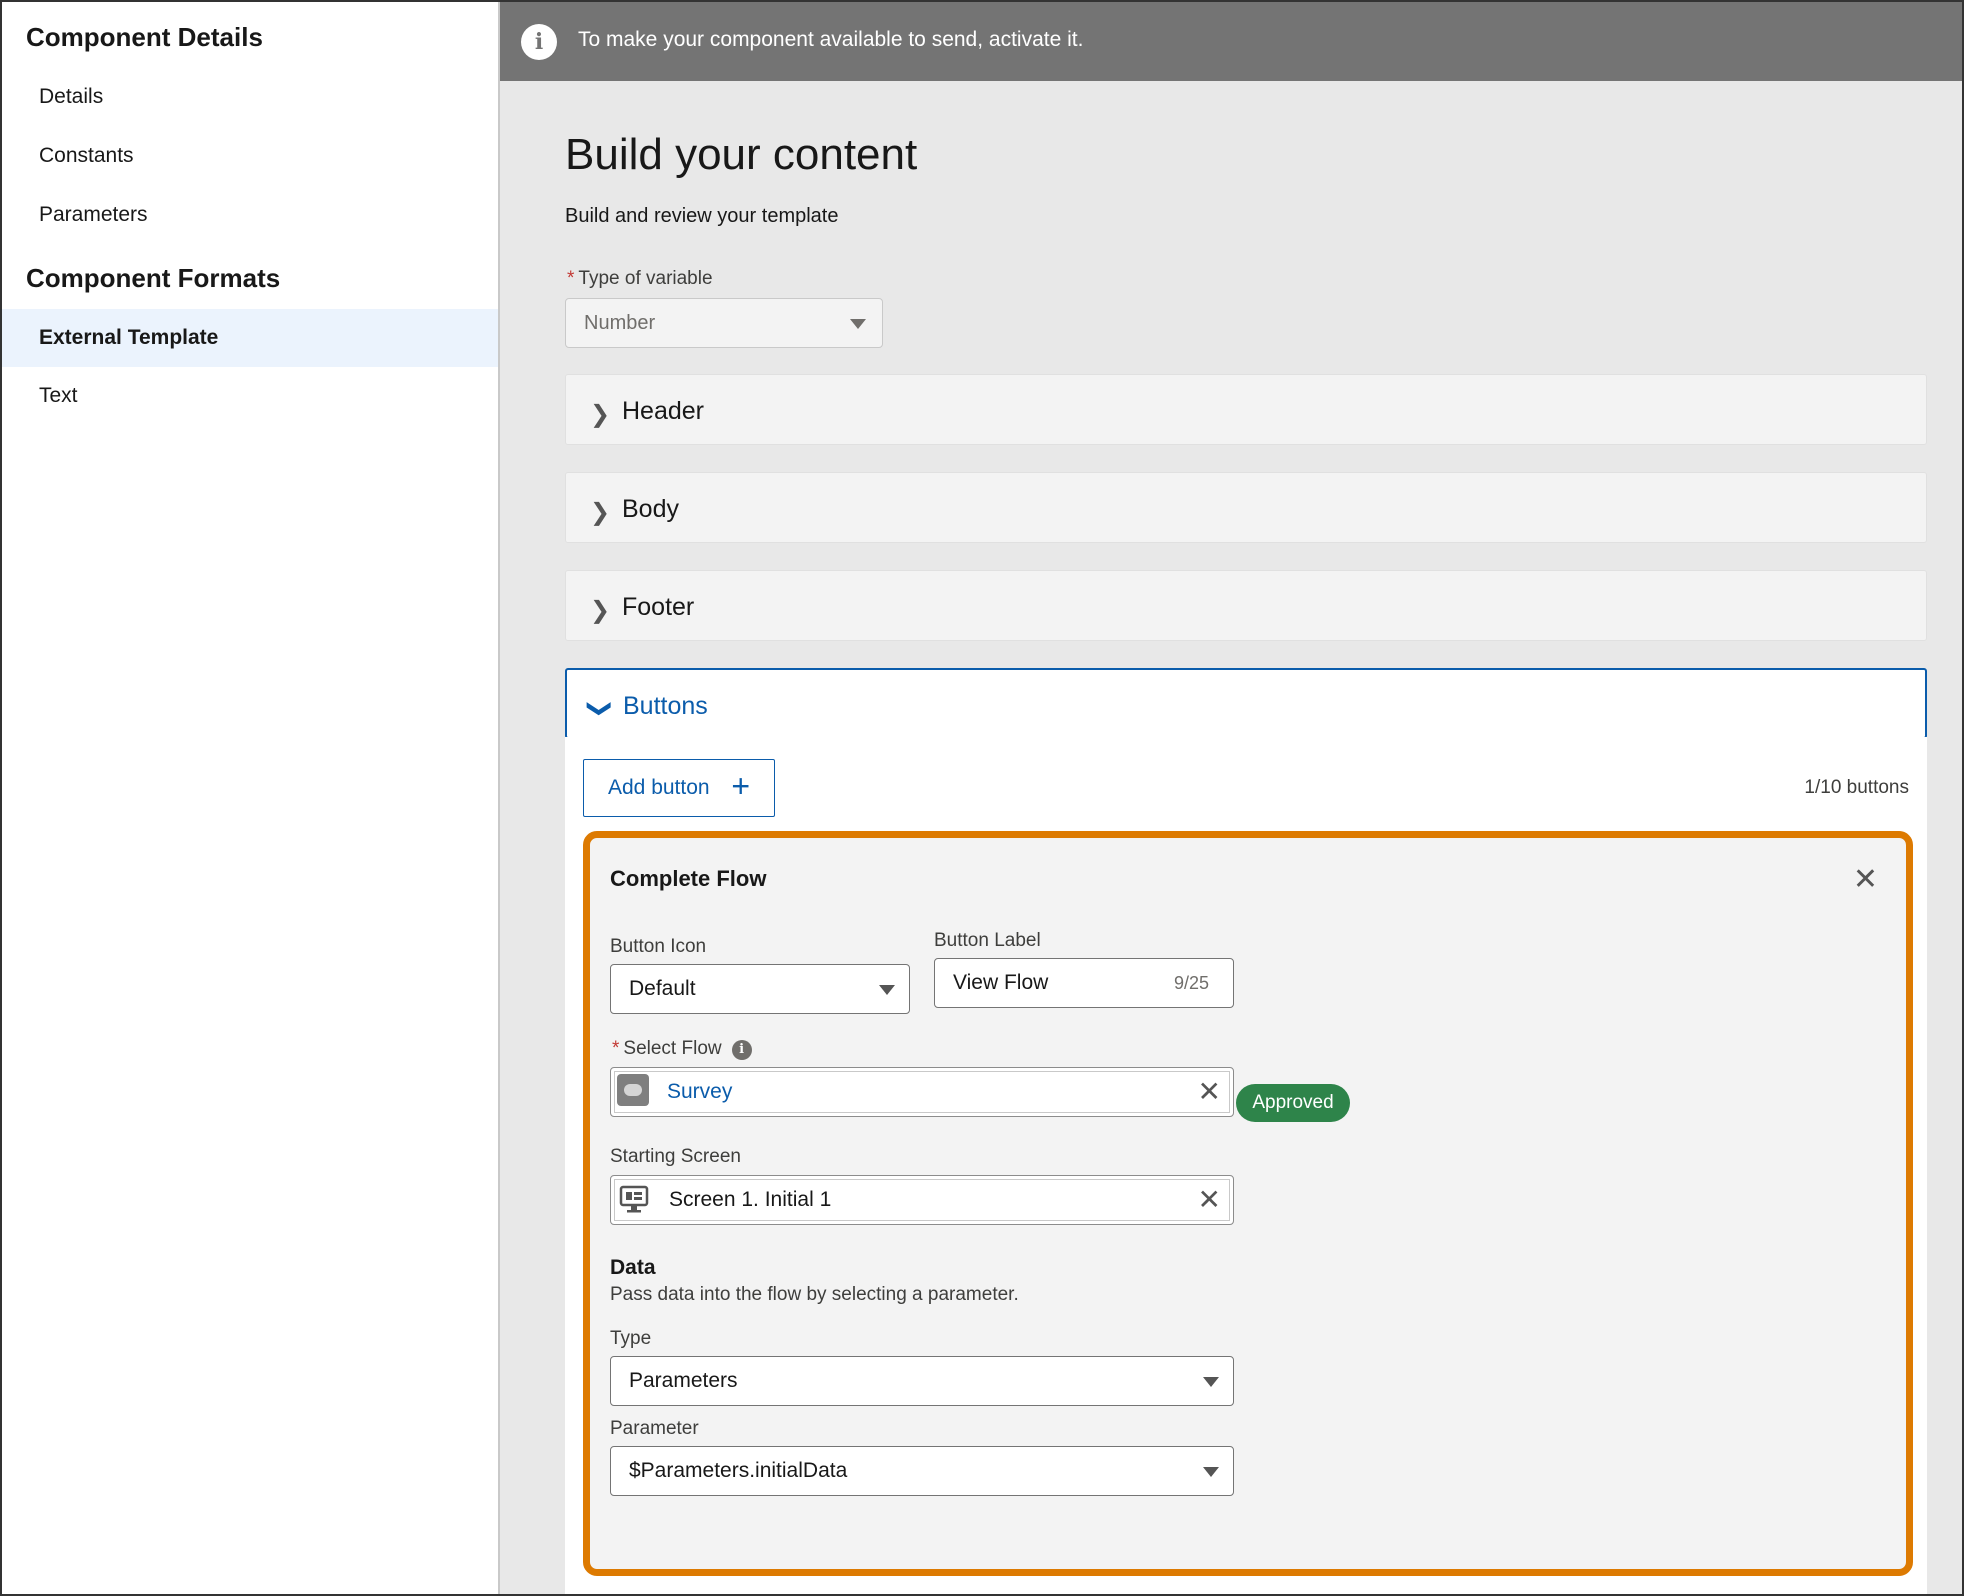 The width and height of the screenshot is (1964, 1596). I want to click on close-icon: ✕, so click(1865, 879).